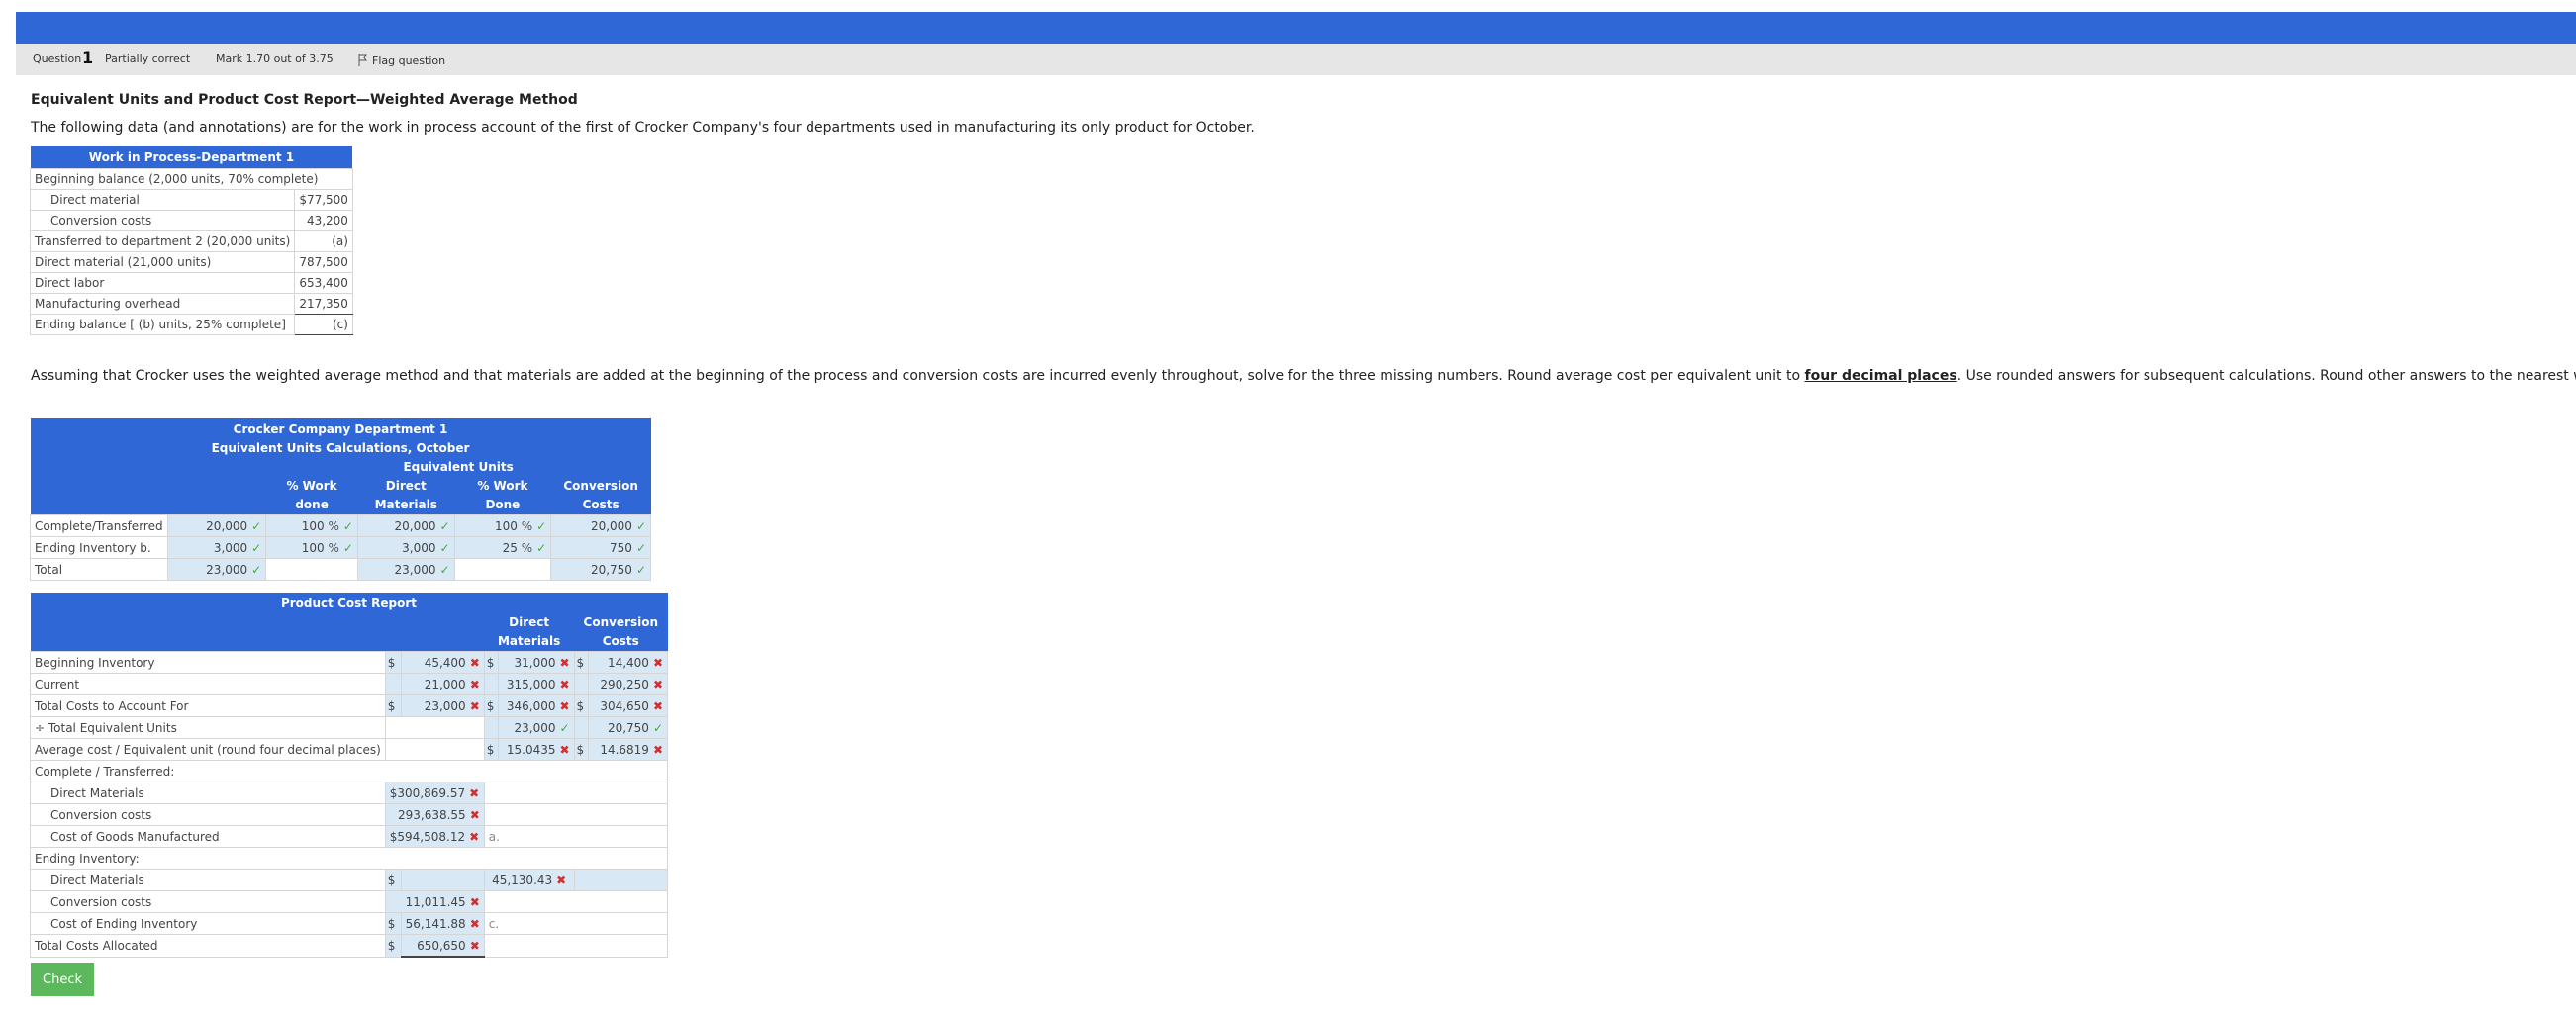 Image resolution: width=2576 pixels, height=1012 pixels. I want to click on total-input, so click(442, 880).